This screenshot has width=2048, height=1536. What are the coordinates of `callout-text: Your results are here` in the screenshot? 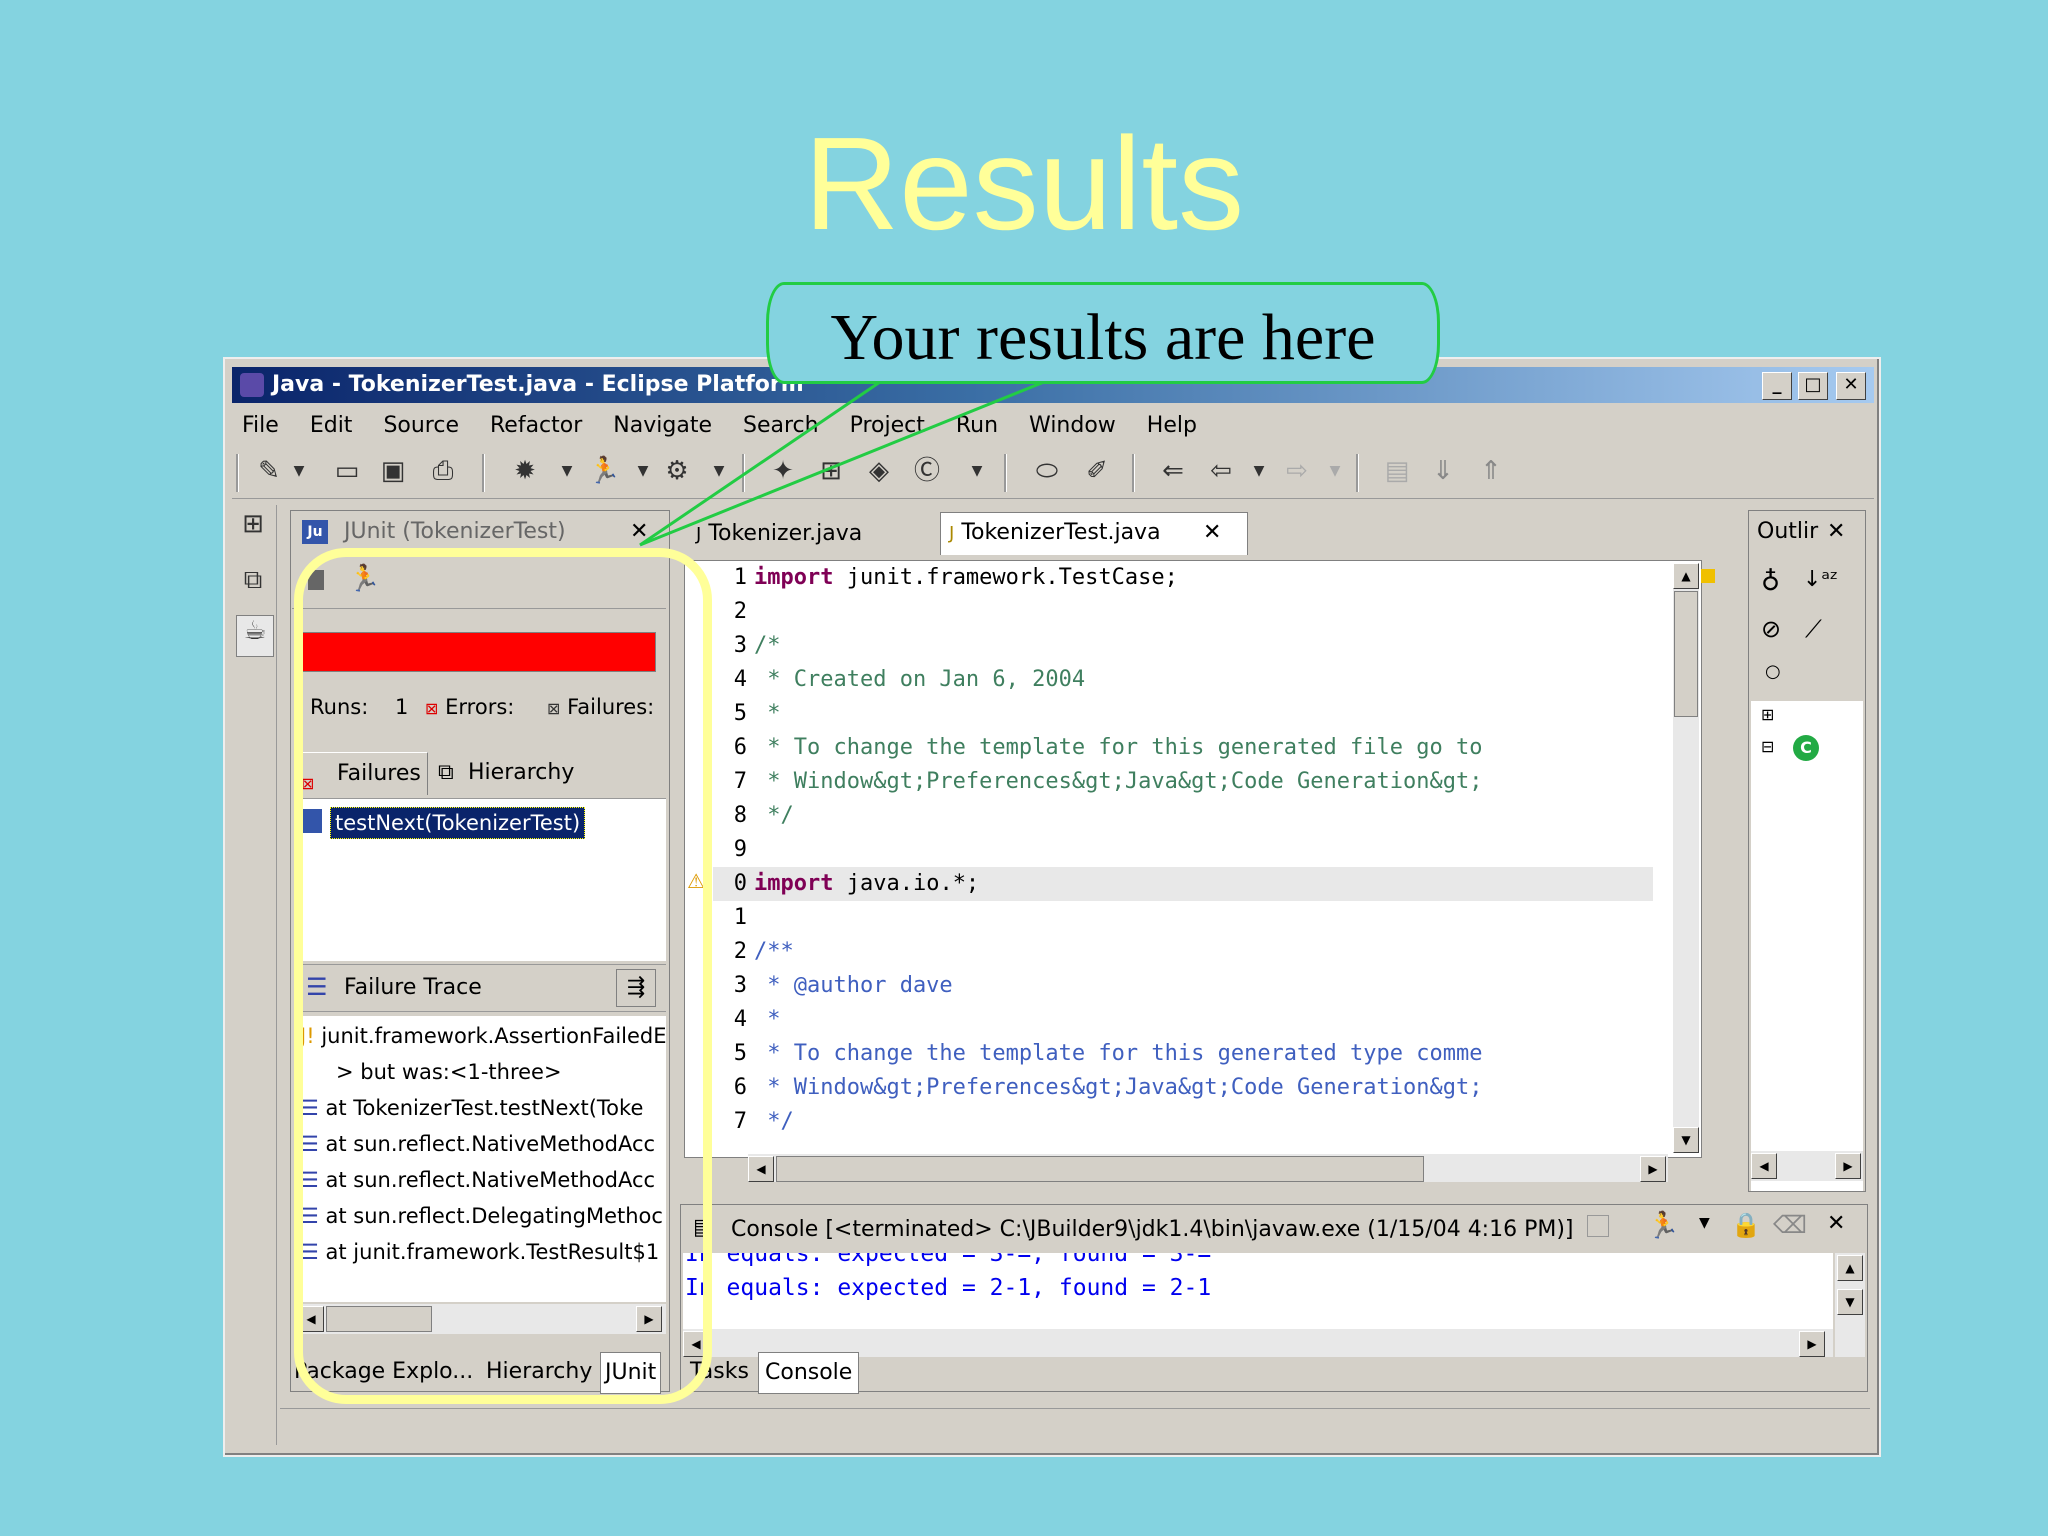 It's located at (1103, 337).